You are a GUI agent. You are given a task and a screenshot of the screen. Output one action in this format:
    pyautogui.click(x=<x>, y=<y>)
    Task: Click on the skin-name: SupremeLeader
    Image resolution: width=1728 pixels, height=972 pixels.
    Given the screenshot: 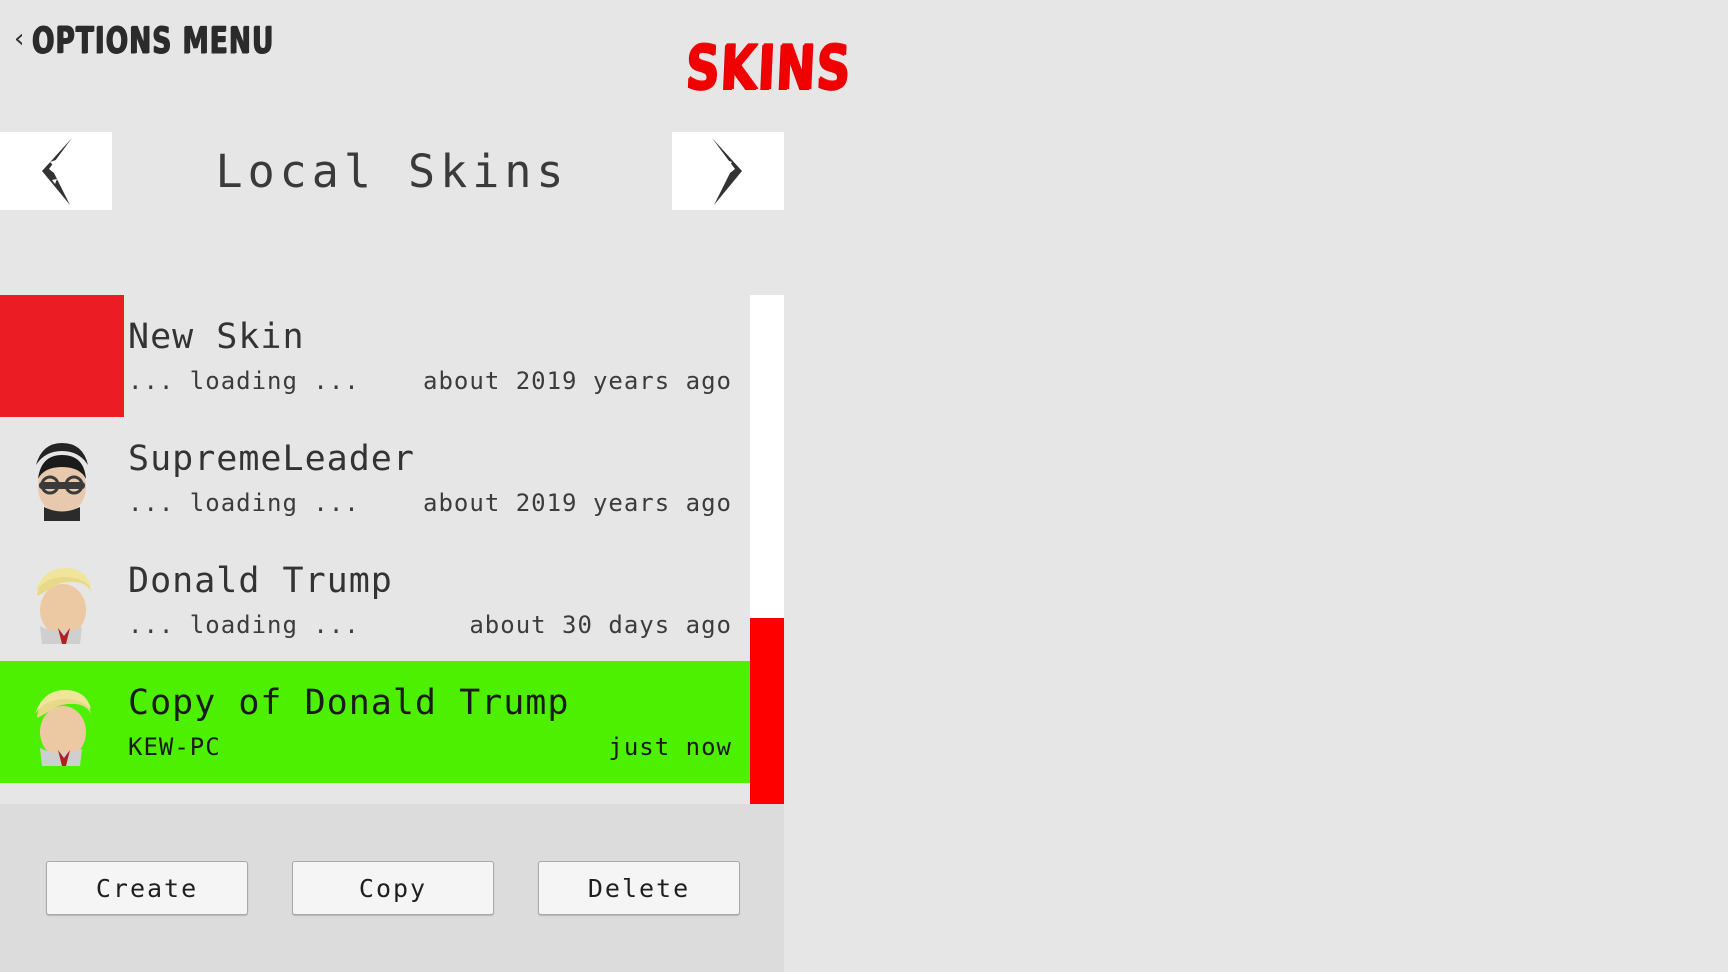 What is the action you would take?
    pyautogui.click(x=271, y=458)
    